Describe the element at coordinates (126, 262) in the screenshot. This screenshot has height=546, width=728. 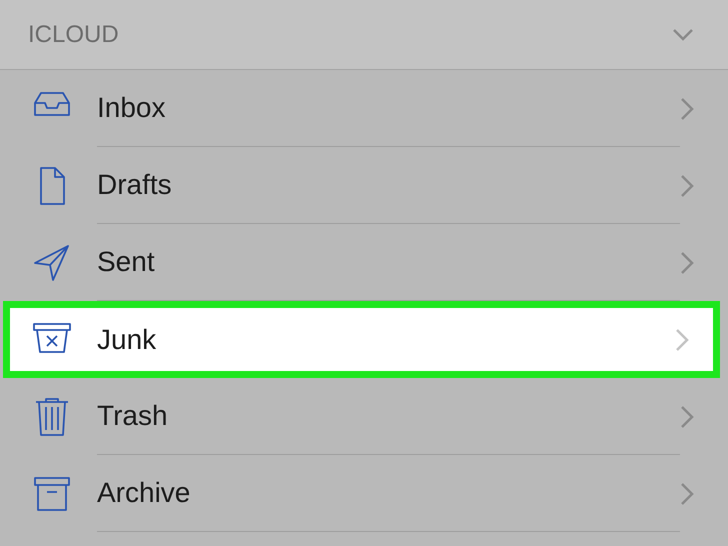
I see `folder-label: Sent` at that location.